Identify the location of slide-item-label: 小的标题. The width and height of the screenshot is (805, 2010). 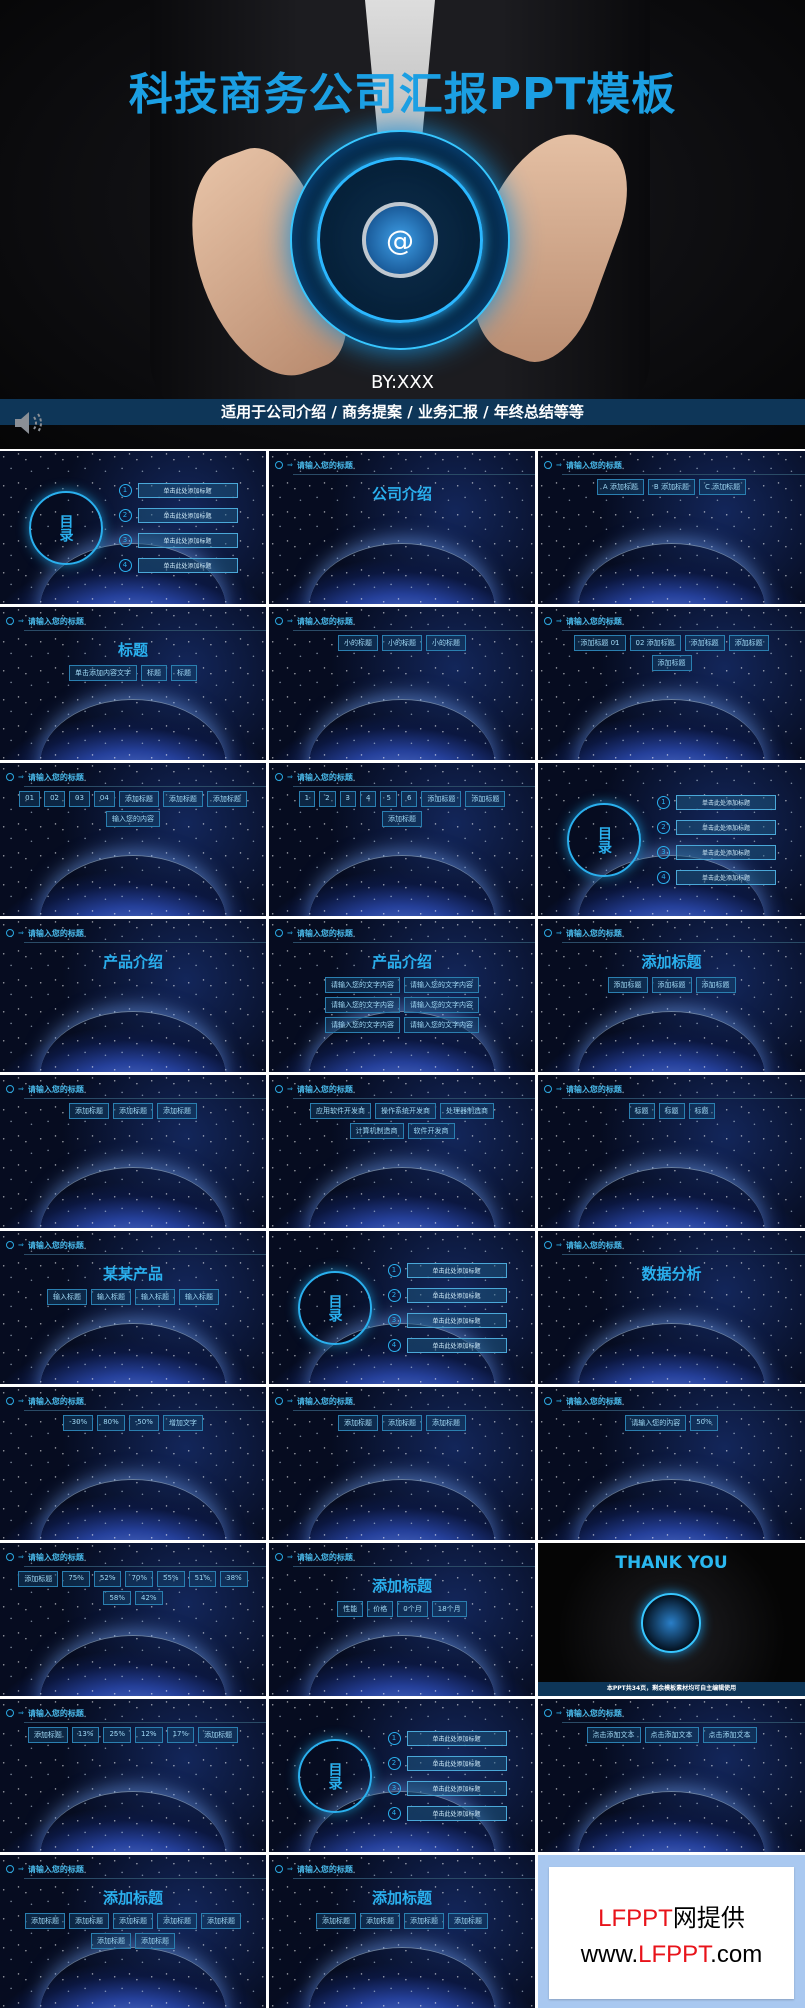
(402, 643).